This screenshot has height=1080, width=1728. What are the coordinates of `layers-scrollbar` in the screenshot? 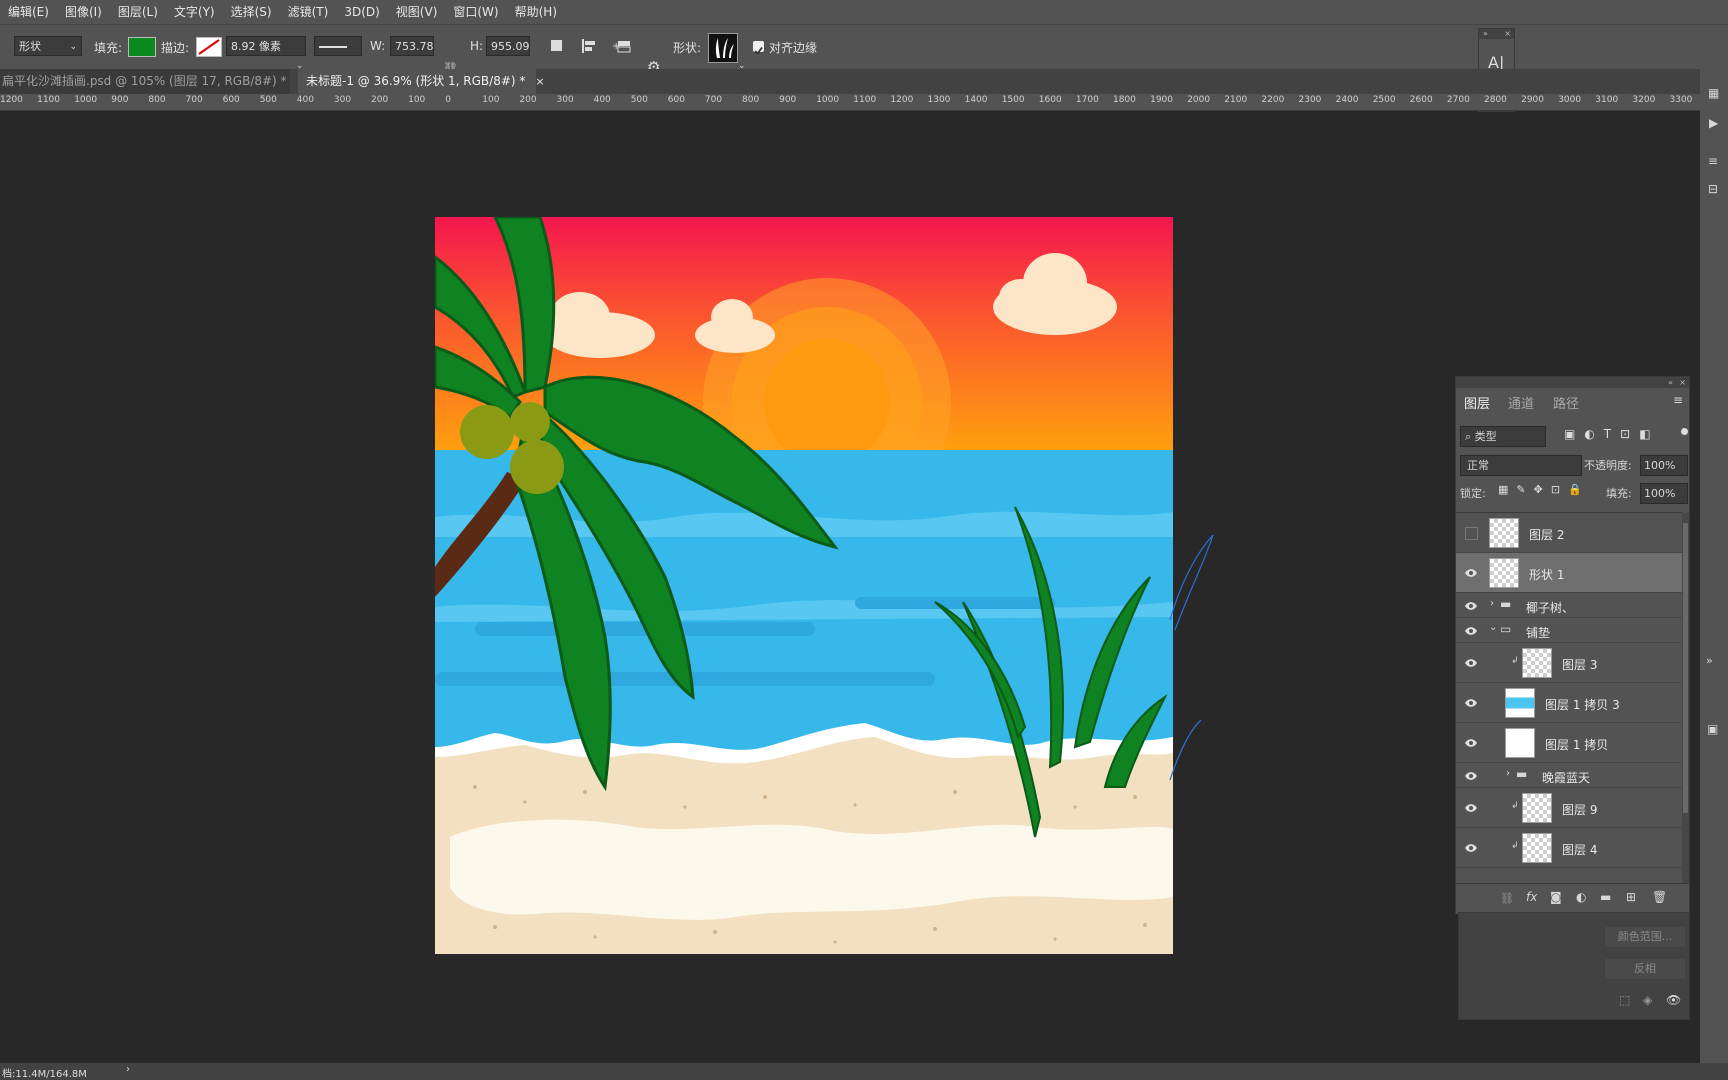 It's located at (1685, 698).